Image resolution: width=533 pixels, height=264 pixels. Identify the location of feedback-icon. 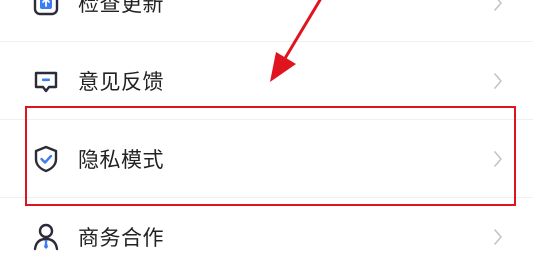
(46, 81).